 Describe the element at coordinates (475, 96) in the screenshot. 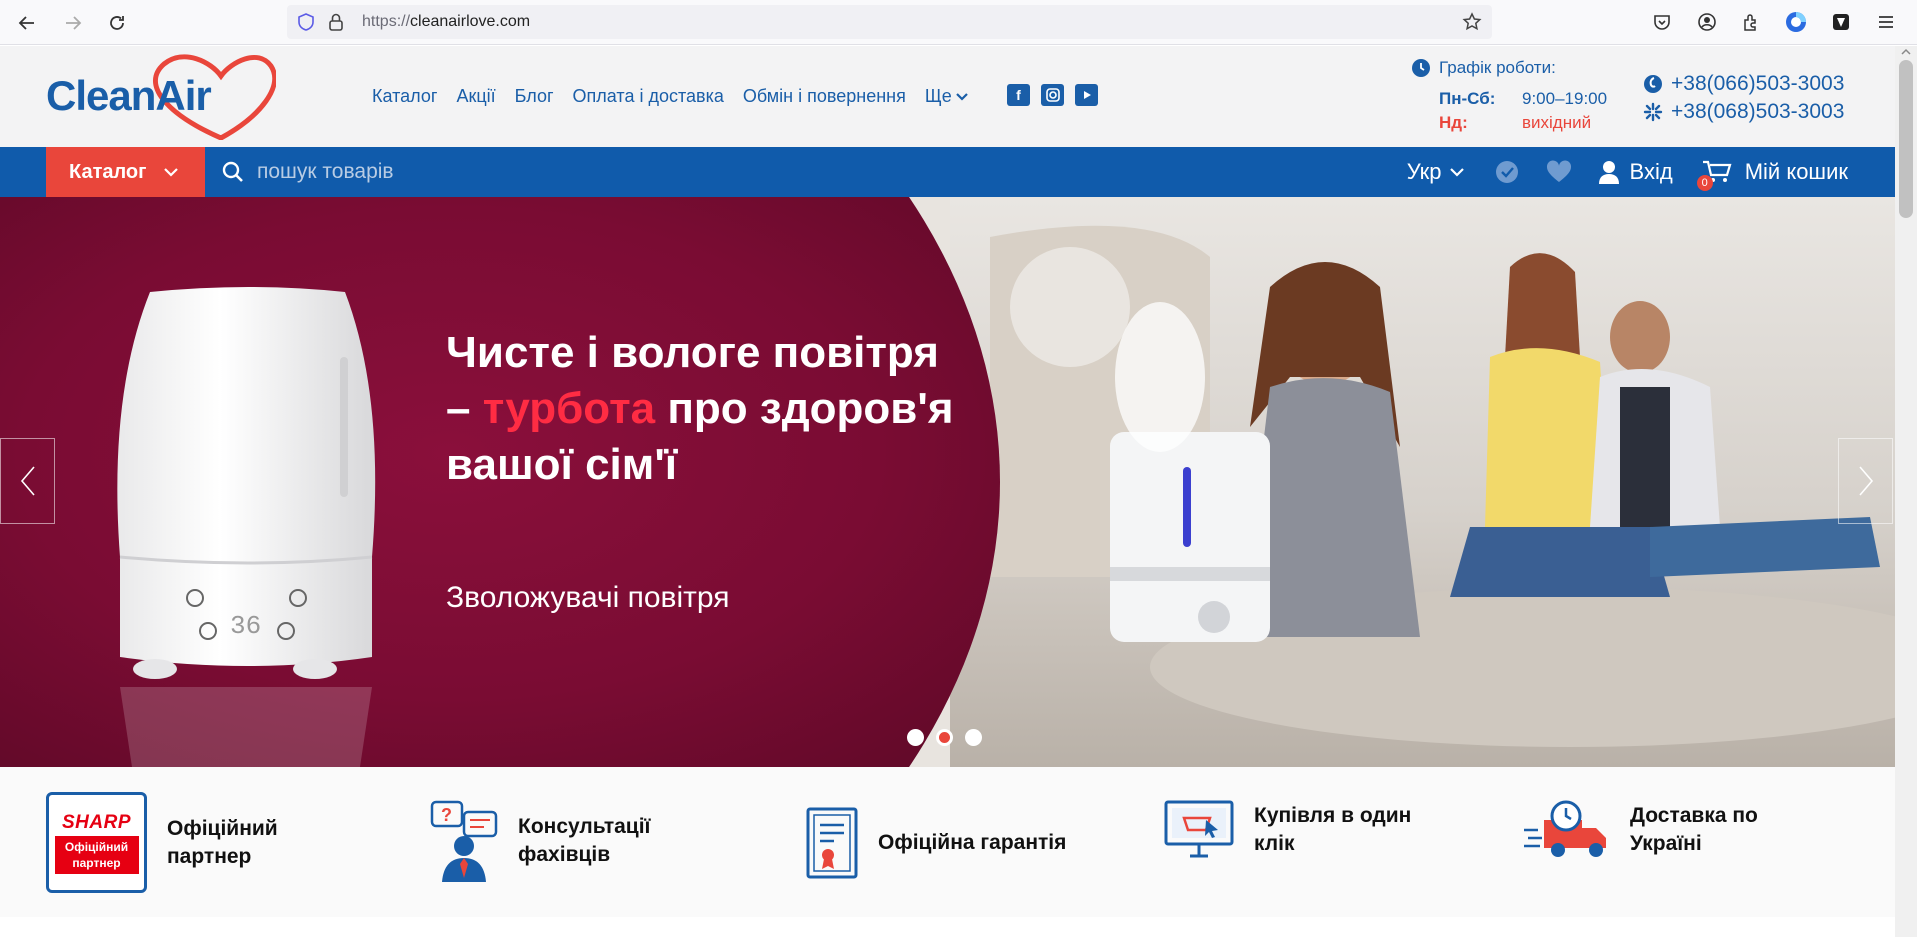

I see `menu-item-promotions: Акції` at that location.